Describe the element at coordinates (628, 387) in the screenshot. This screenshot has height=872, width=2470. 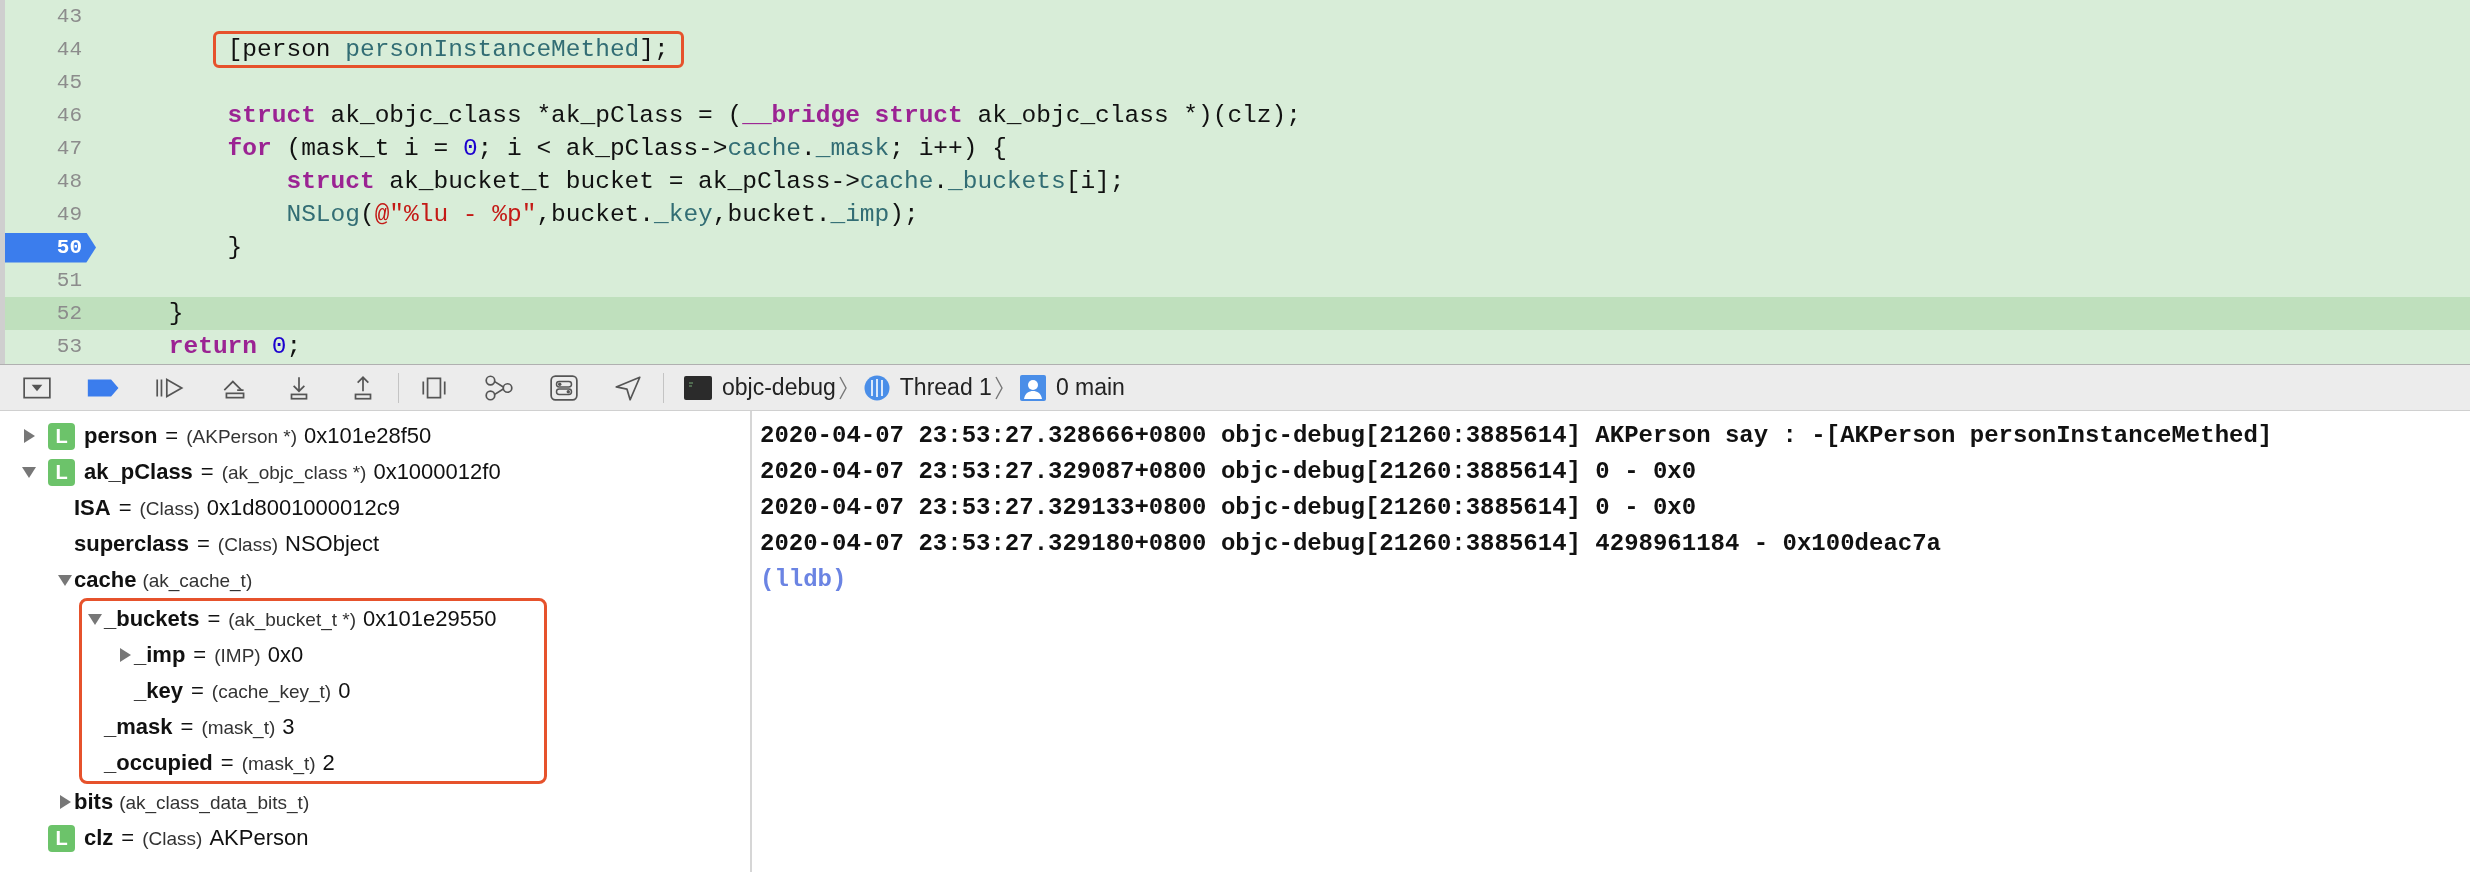
I see `location-icon` at that location.